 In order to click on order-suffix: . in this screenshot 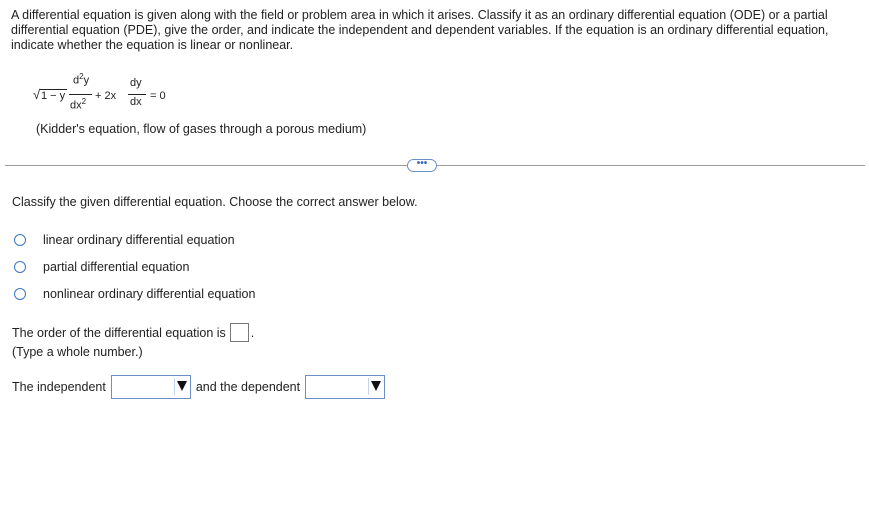, I will do `click(252, 332)`.